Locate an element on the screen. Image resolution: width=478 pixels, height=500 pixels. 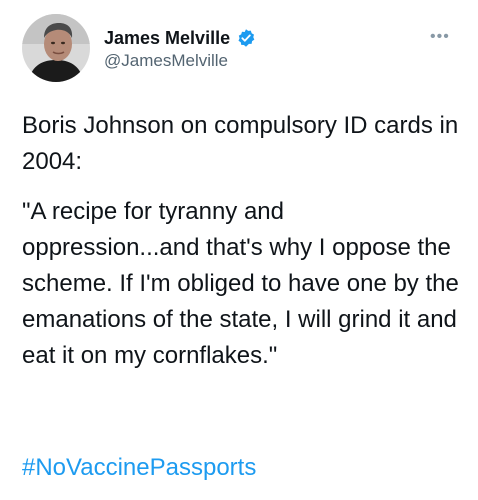
avatar is located at coordinates (56, 48).